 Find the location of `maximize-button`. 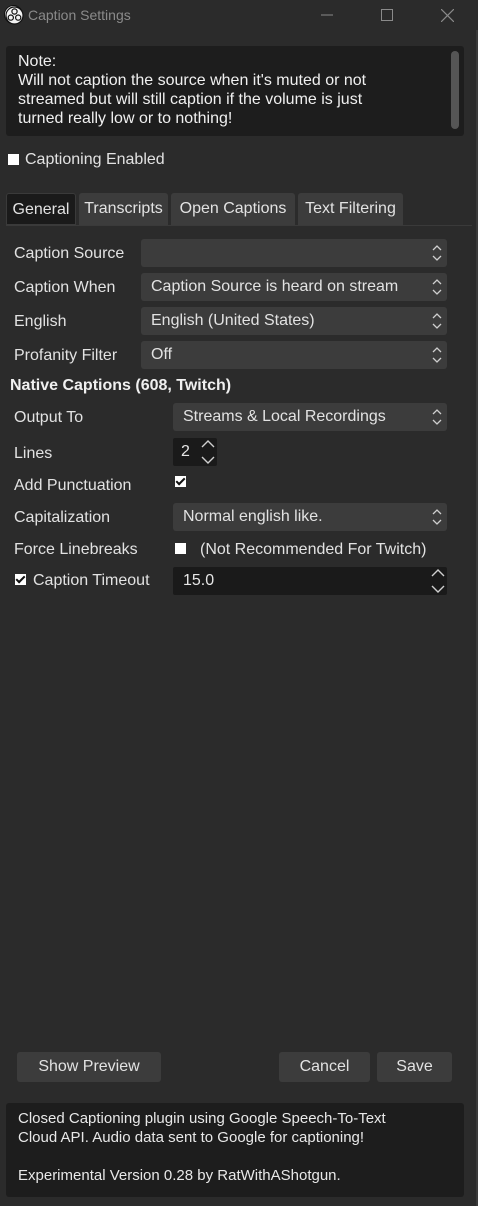

maximize-button is located at coordinates (387, 15).